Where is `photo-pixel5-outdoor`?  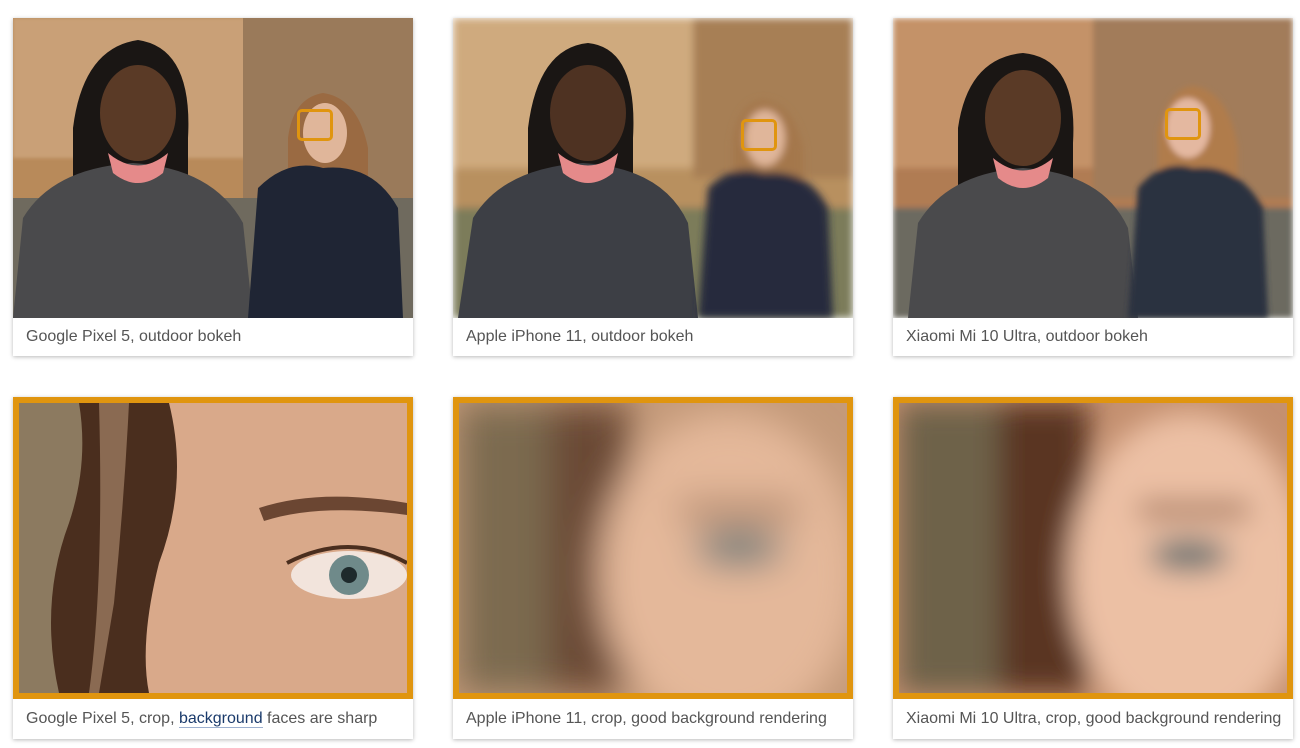
photo-pixel5-outdoor is located at coordinates (213, 168).